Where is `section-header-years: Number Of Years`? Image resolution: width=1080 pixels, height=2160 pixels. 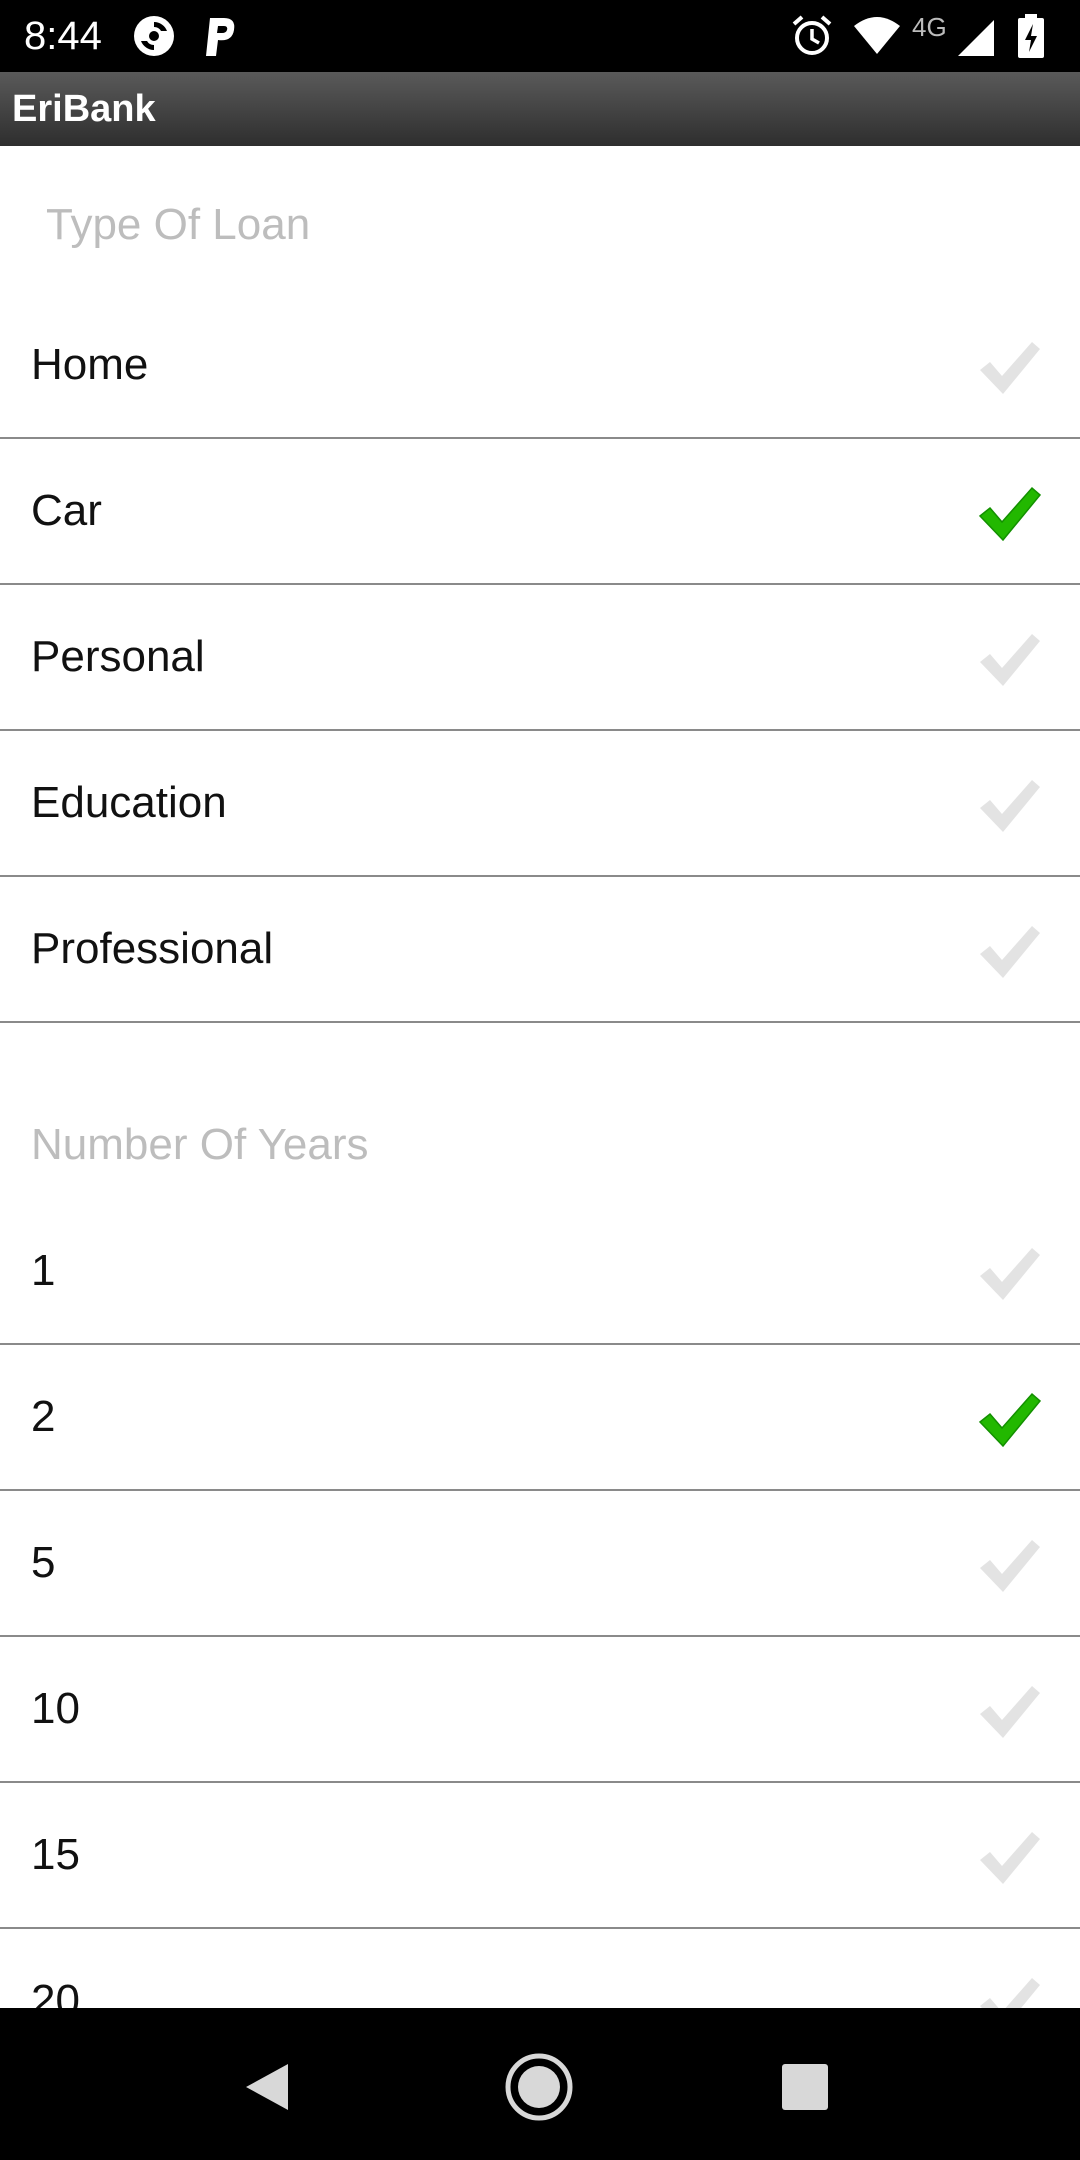 section-header-years: Number Of Years is located at coordinates (200, 1144).